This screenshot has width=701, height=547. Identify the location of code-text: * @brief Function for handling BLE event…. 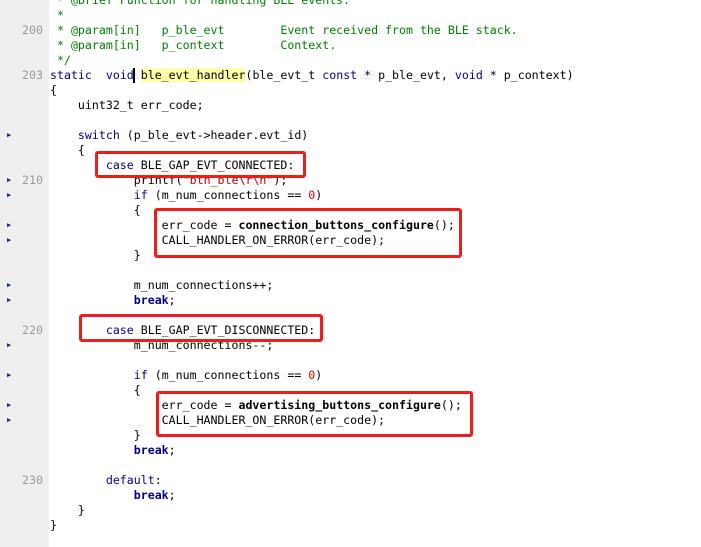
(200, 4).